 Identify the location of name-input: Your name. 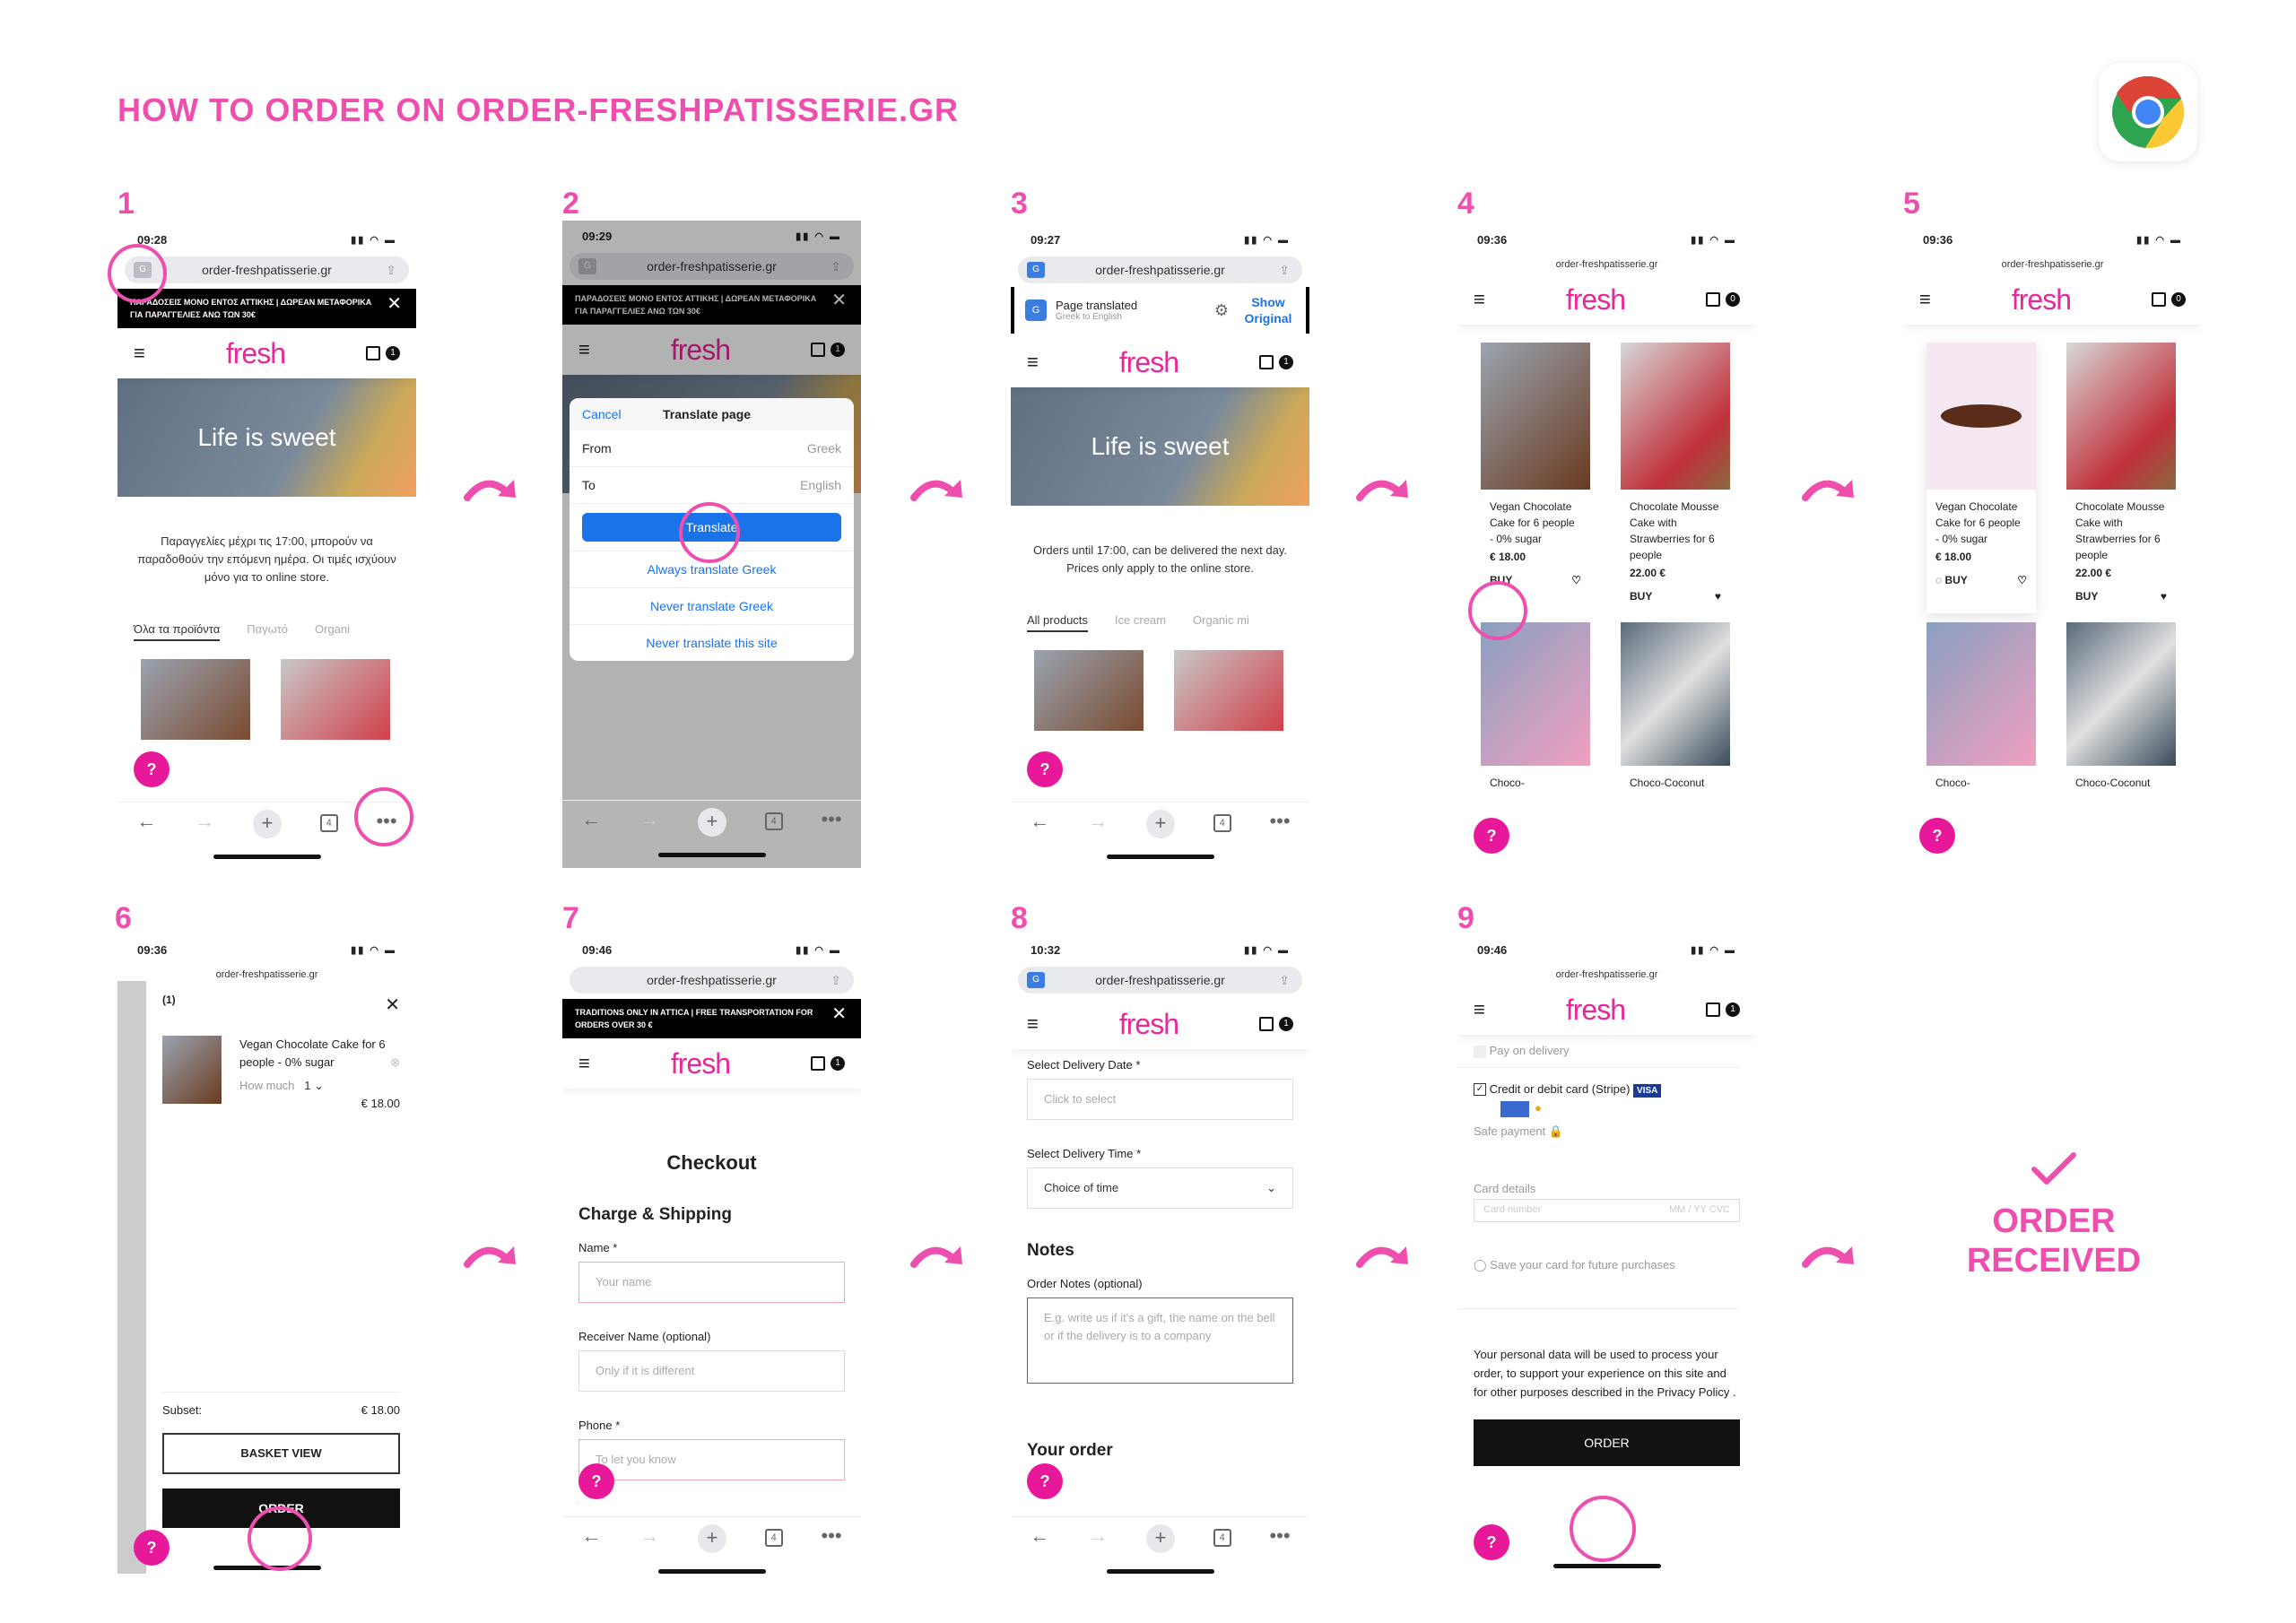
(711, 1282).